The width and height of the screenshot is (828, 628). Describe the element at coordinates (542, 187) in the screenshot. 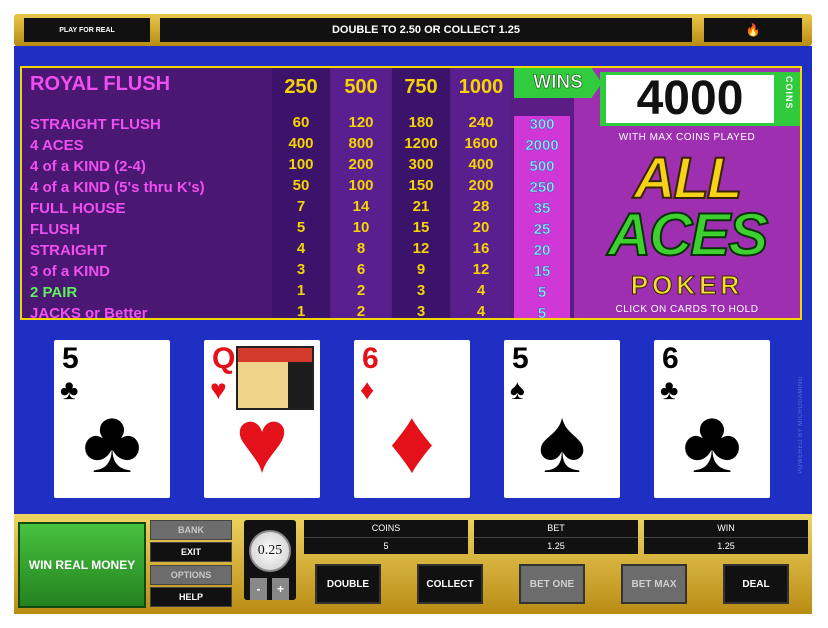

I see `win-value: 250` at that location.